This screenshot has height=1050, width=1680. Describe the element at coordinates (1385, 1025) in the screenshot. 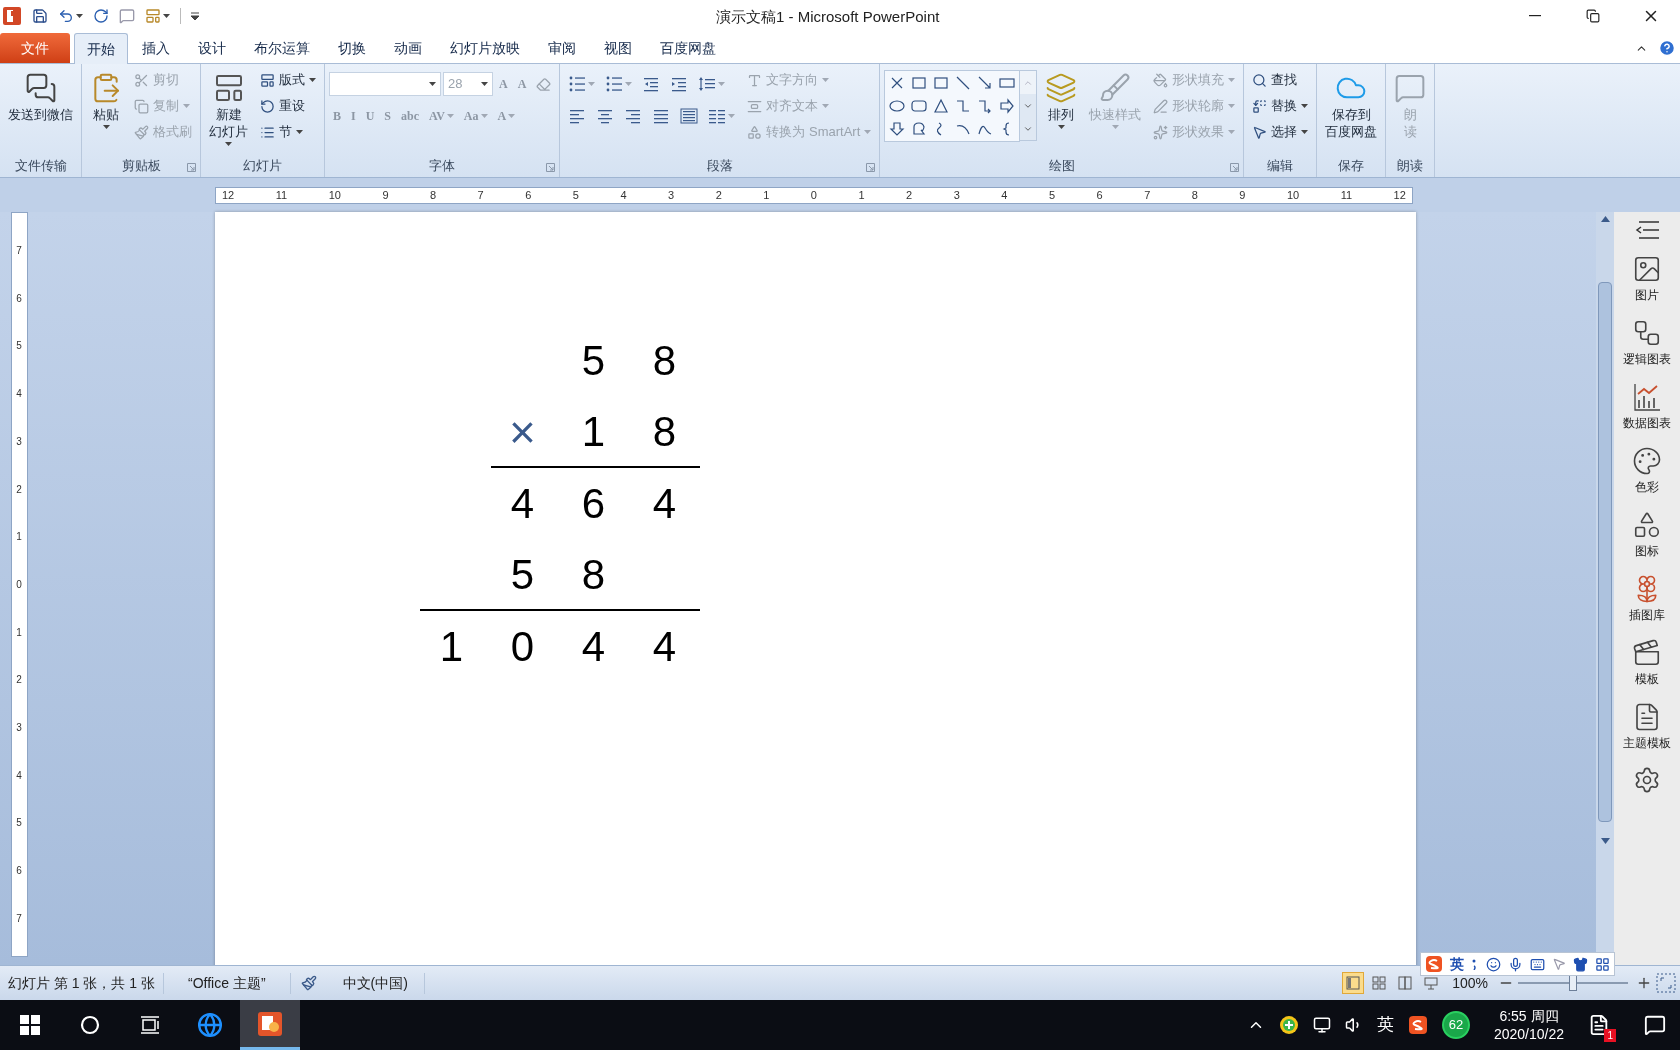

I see `input-language: 英` at that location.